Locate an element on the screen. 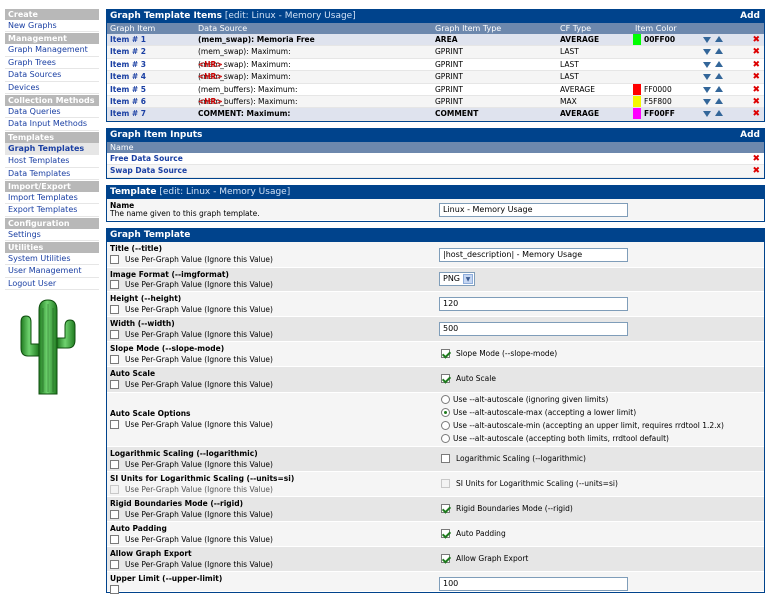  item-link: Item # 2 is located at coordinates (128, 52).